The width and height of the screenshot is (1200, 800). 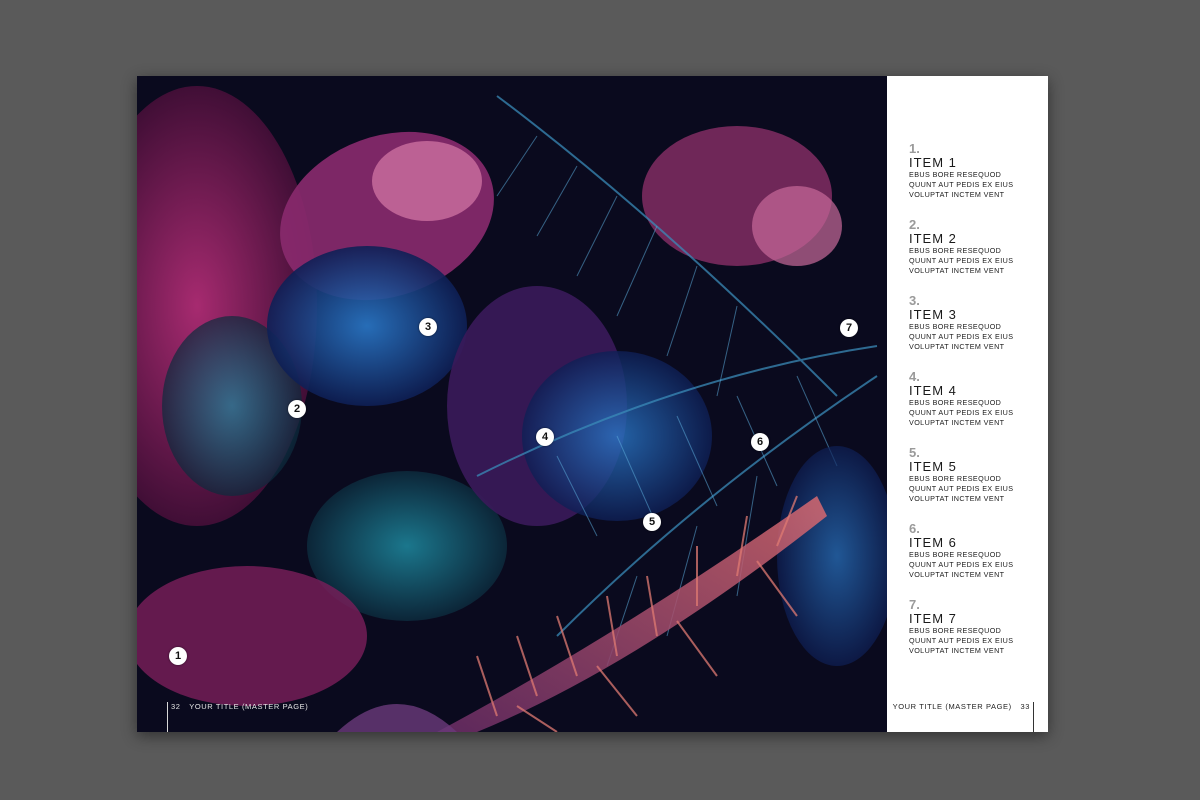 What do you see at coordinates (914, 300) in the screenshot?
I see `item-number: 3.` at bounding box center [914, 300].